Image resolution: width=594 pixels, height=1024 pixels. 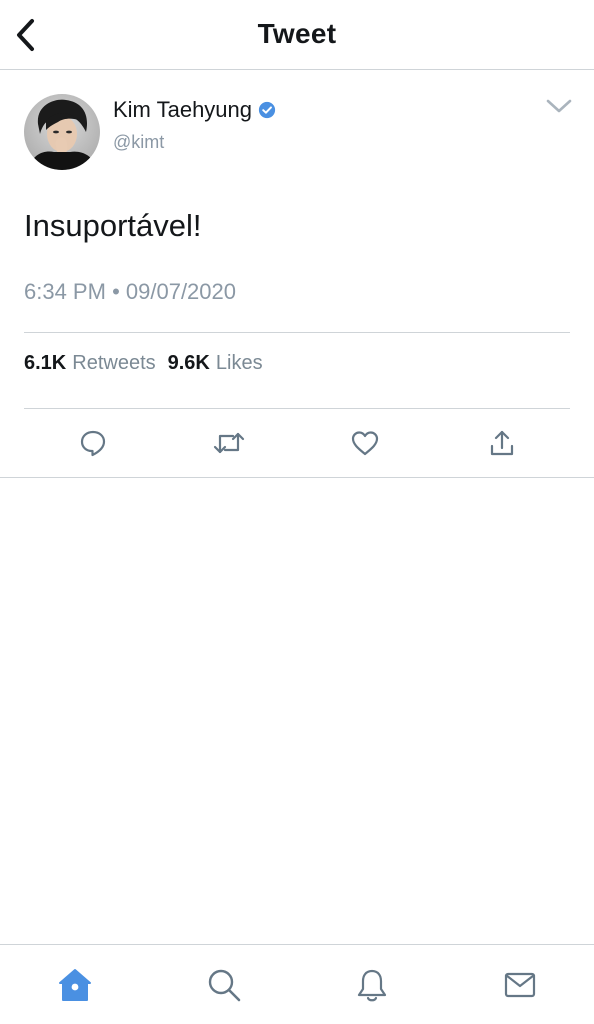 I want to click on home-icon, so click(x=75, y=985).